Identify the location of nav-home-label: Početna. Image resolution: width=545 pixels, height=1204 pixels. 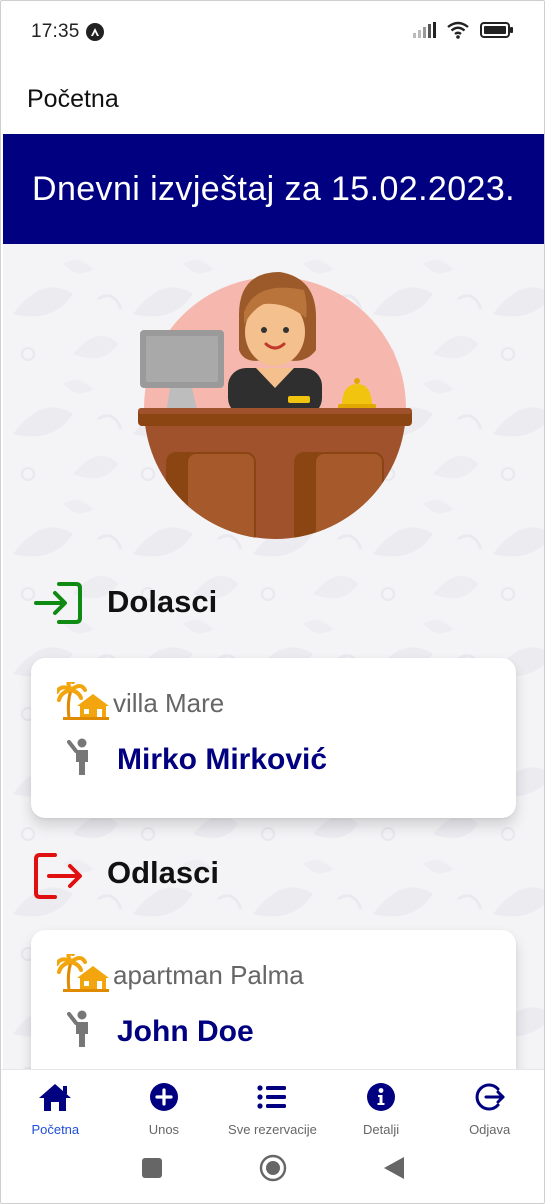
(55, 1129).